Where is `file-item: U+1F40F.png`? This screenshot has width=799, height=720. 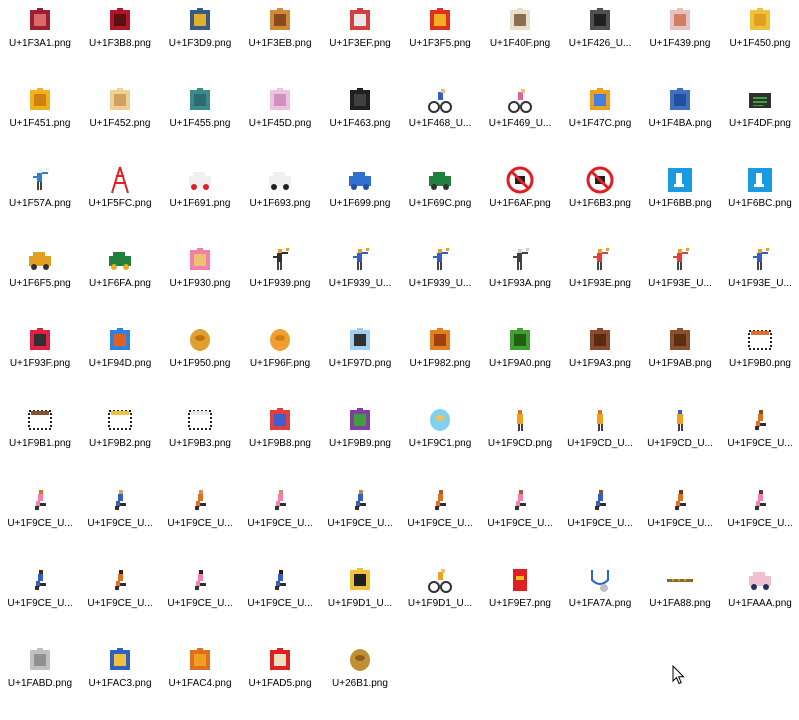 file-item: U+1F40F.png is located at coordinates (520, 40).